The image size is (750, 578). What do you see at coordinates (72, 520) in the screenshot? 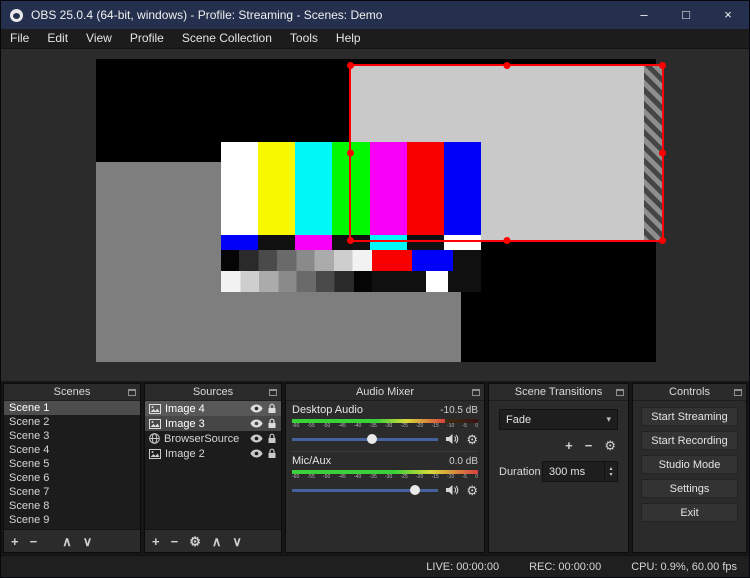
I see `scene-item: Scene 9` at bounding box center [72, 520].